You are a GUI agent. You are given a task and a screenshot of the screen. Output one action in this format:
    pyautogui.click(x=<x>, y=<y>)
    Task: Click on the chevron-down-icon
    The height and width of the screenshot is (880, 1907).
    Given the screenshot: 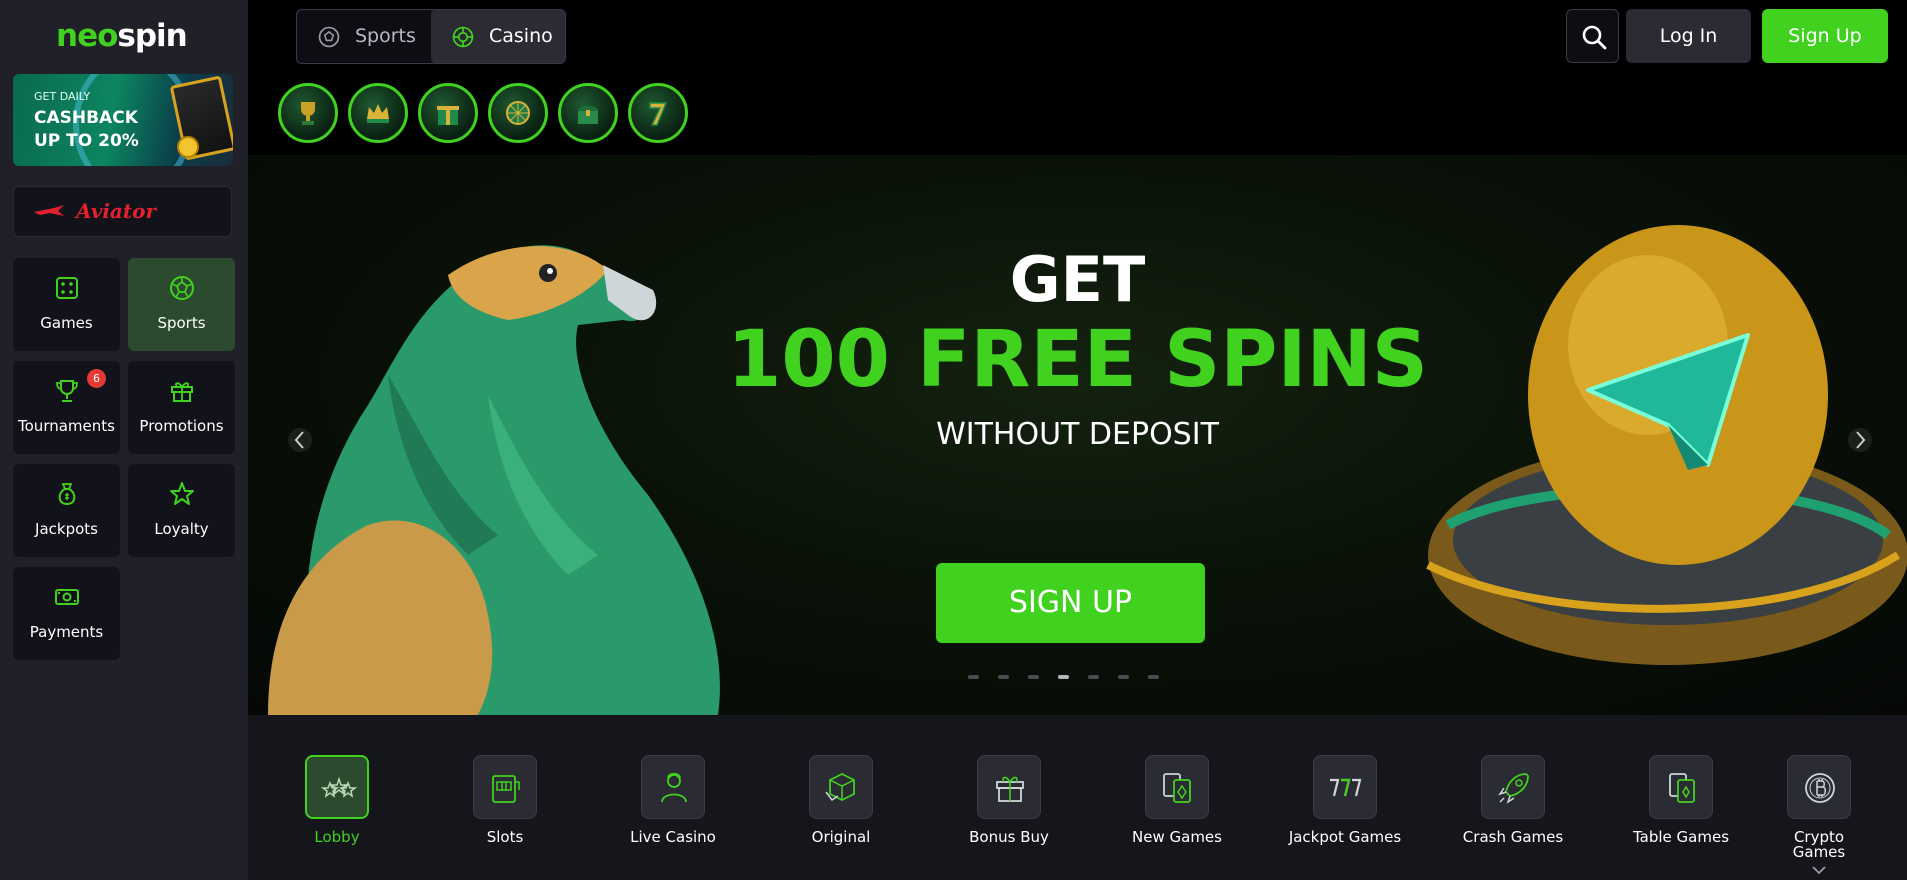 What is the action you would take?
    pyautogui.click(x=1819, y=870)
    